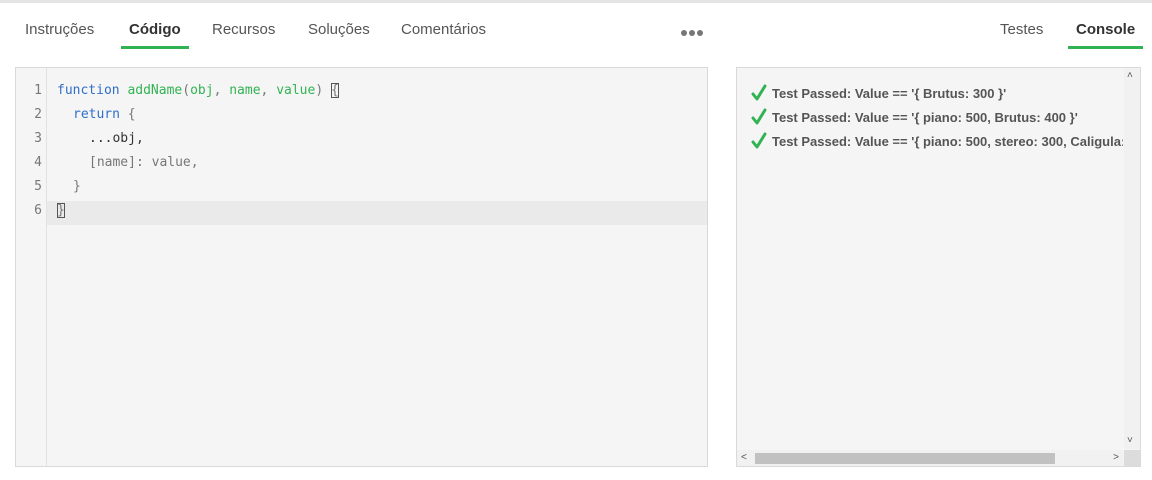 This screenshot has height=480, width=1152. I want to click on line-number: 6, so click(38, 210).